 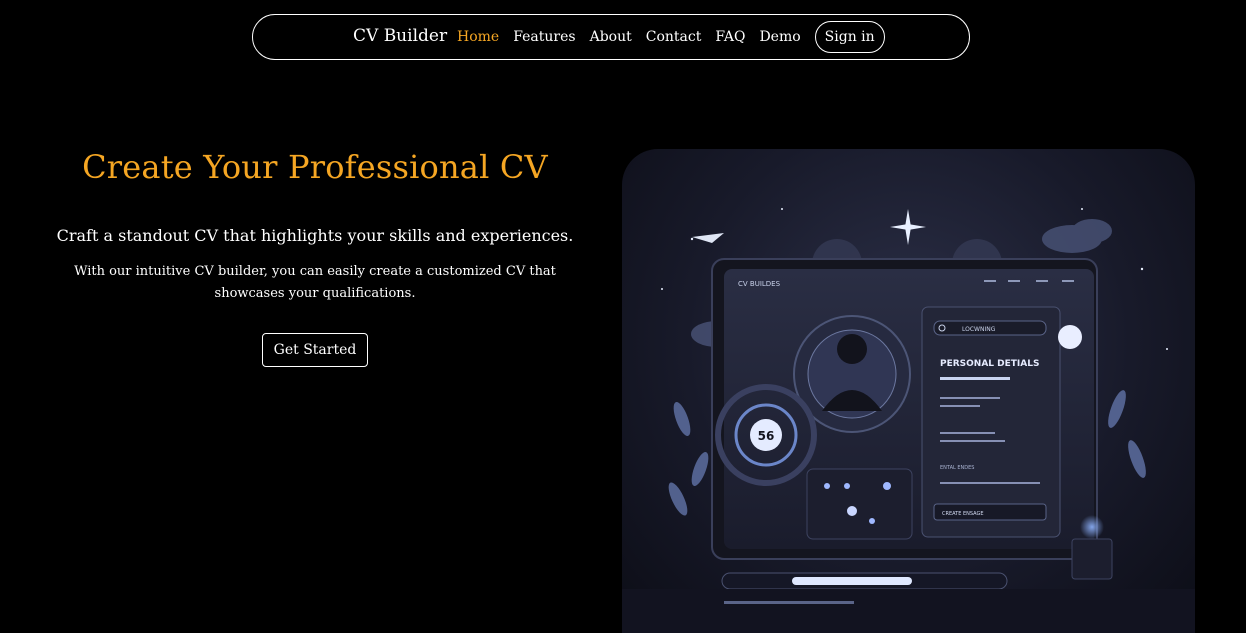 I want to click on progress-bar, so click(x=864, y=581).